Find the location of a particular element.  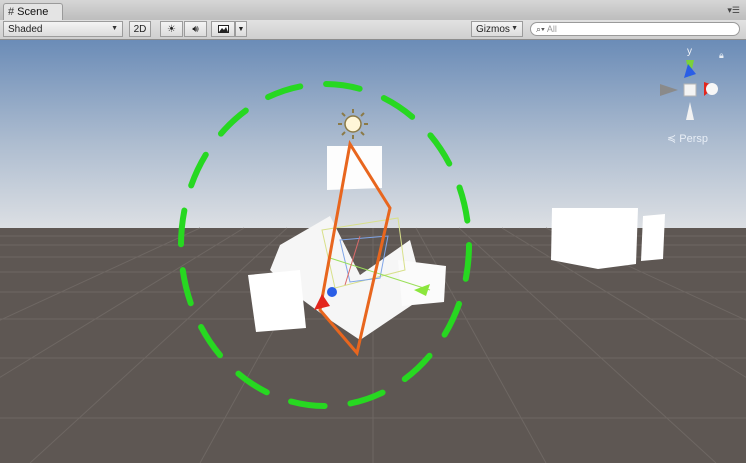

audio-toggle-button: 🔊︎ is located at coordinates (195, 29).